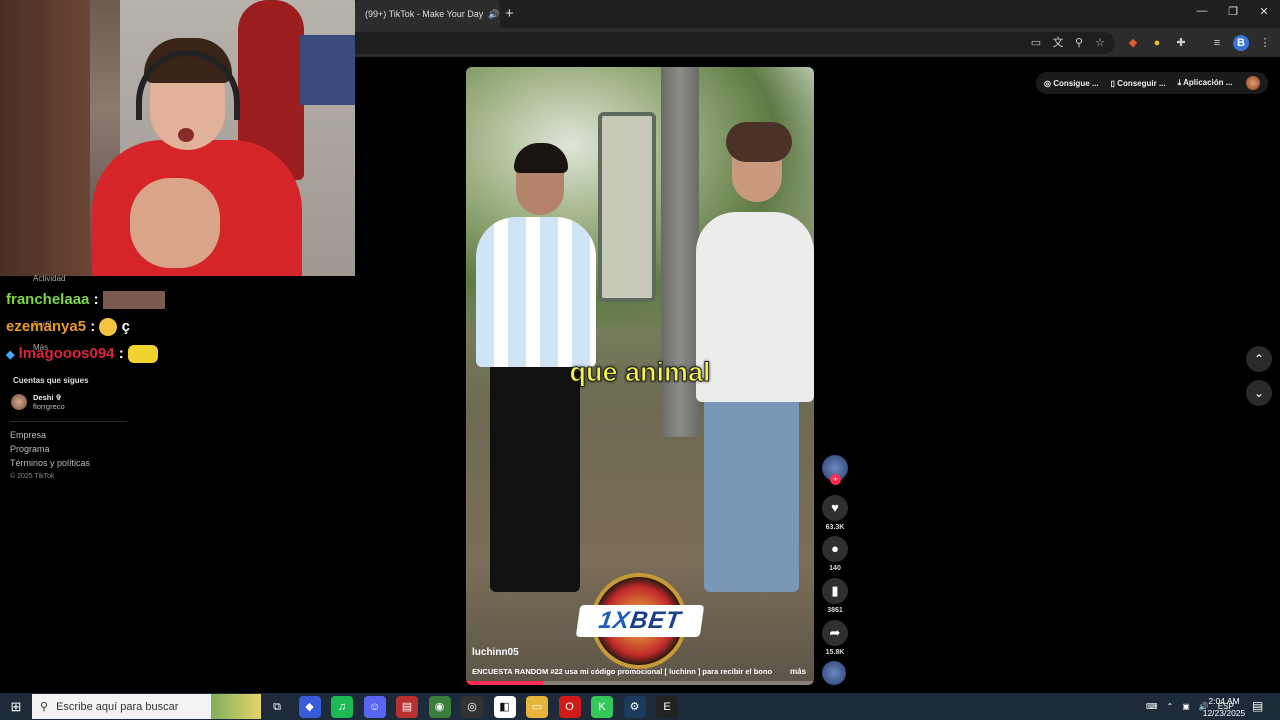  I want to click on cast-icon: ▭, so click(1036, 43).